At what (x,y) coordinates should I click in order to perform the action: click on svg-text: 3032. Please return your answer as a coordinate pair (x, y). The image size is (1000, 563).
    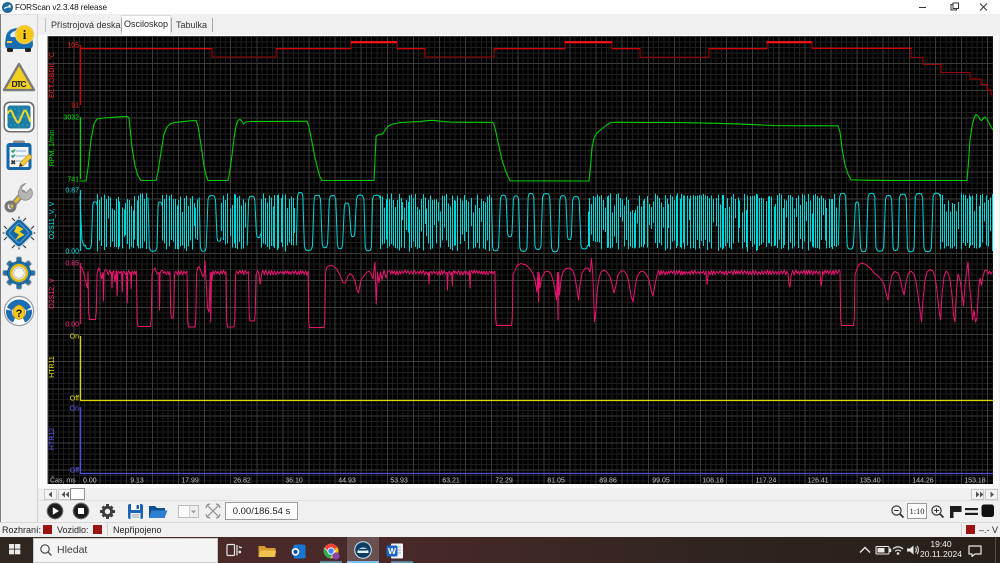
    Looking at the image, I should click on (71, 118).